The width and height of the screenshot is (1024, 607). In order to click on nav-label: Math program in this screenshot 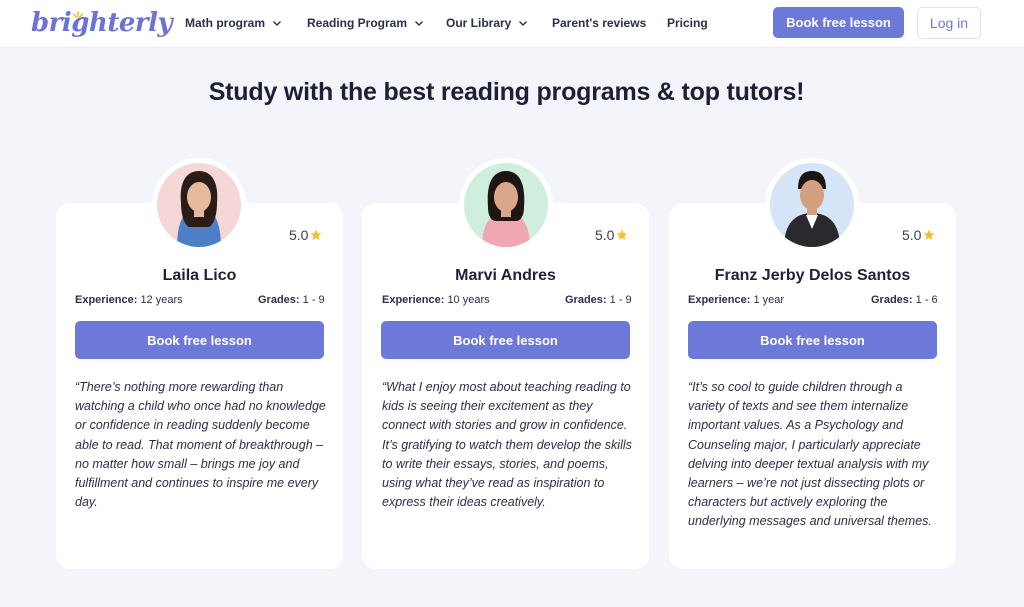, I will do `click(225, 23)`.